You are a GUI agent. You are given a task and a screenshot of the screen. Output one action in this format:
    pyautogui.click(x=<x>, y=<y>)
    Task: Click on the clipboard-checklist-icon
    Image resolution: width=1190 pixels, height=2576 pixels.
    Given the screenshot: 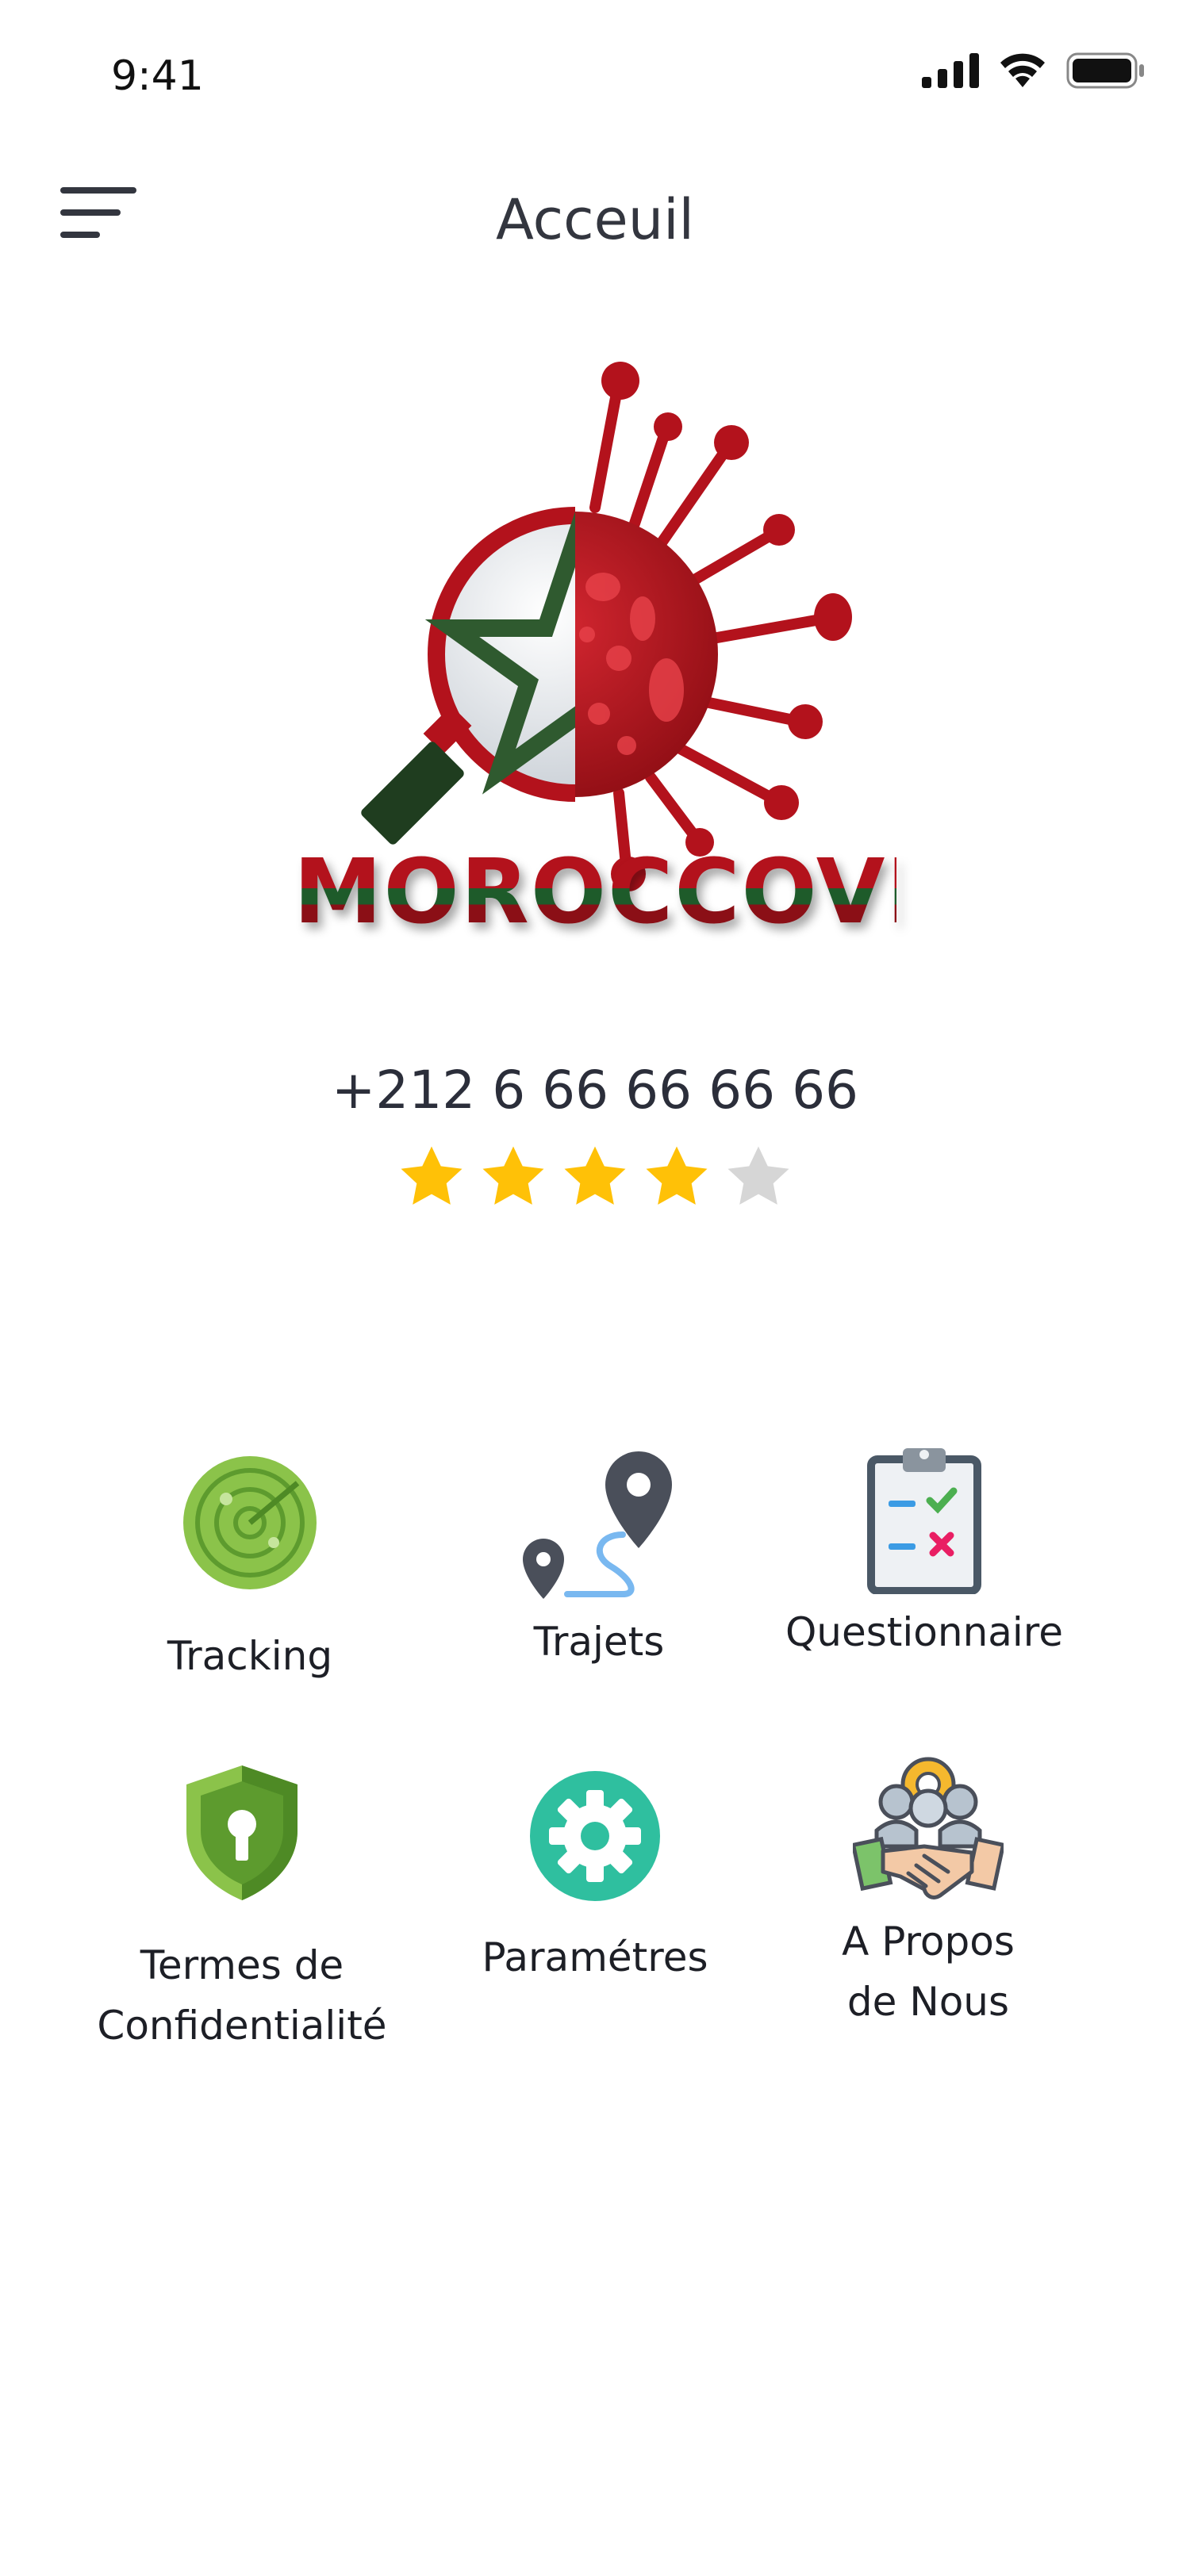 What is the action you would take?
    pyautogui.click(x=924, y=1521)
    